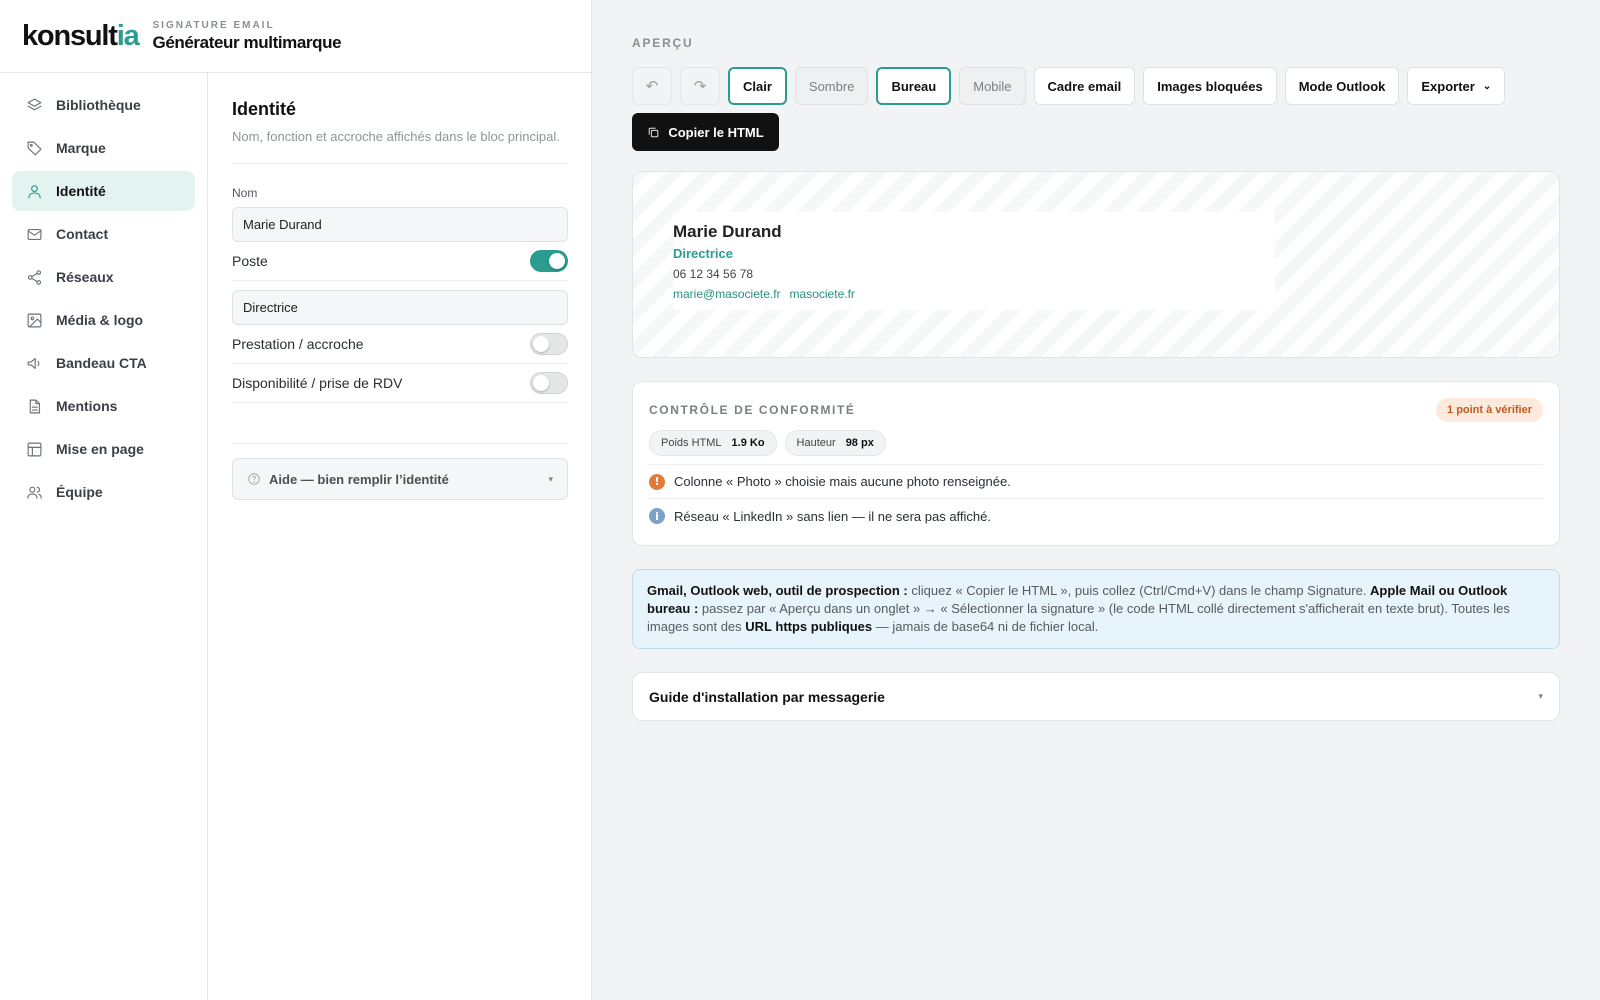 The width and height of the screenshot is (1600, 1000). What do you see at coordinates (727, 231) in the screenshot?
I see `signature-name: Marie Durand` at bounding box center [727, 231].